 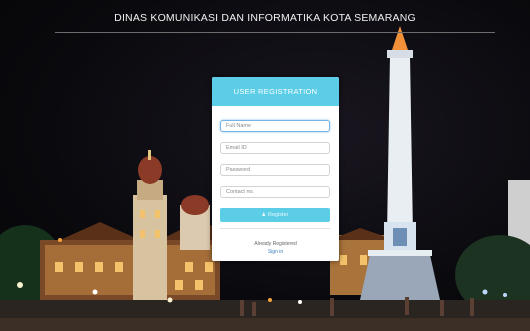 I want to click on already-registered-text: Already Registered, so click(x=275, y=244).